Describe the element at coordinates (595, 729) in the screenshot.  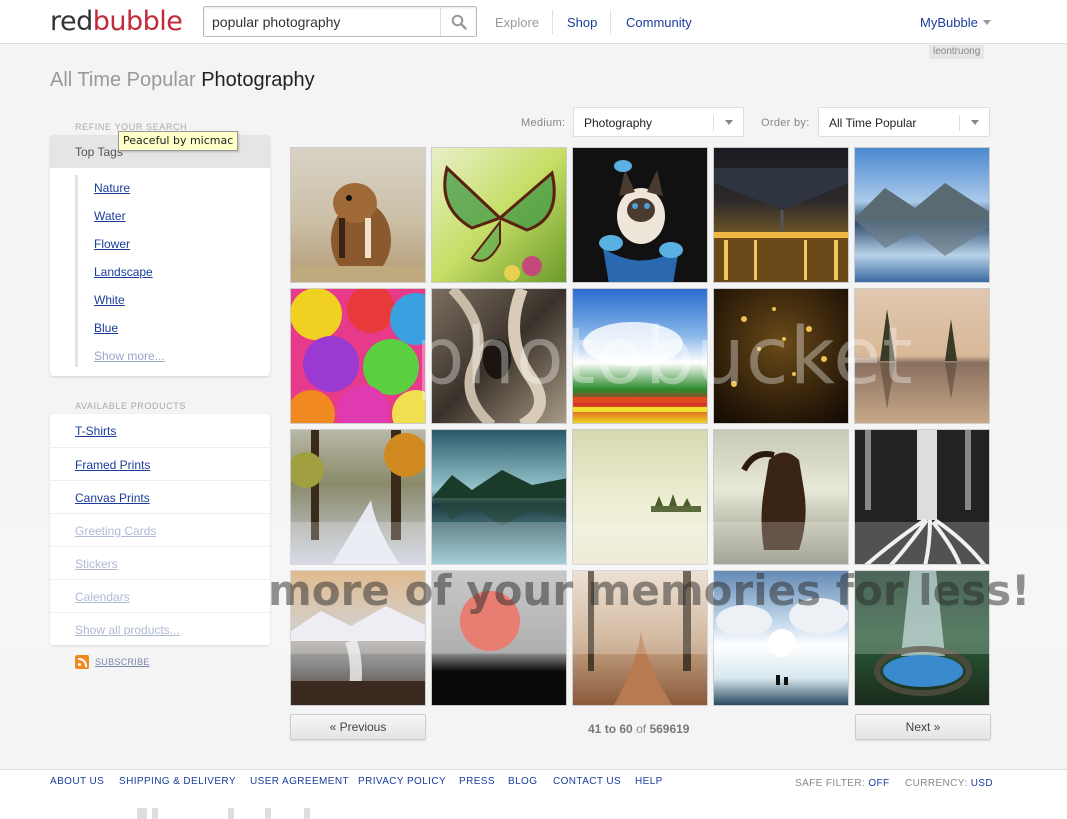
I see `range-start: 41` at that location.